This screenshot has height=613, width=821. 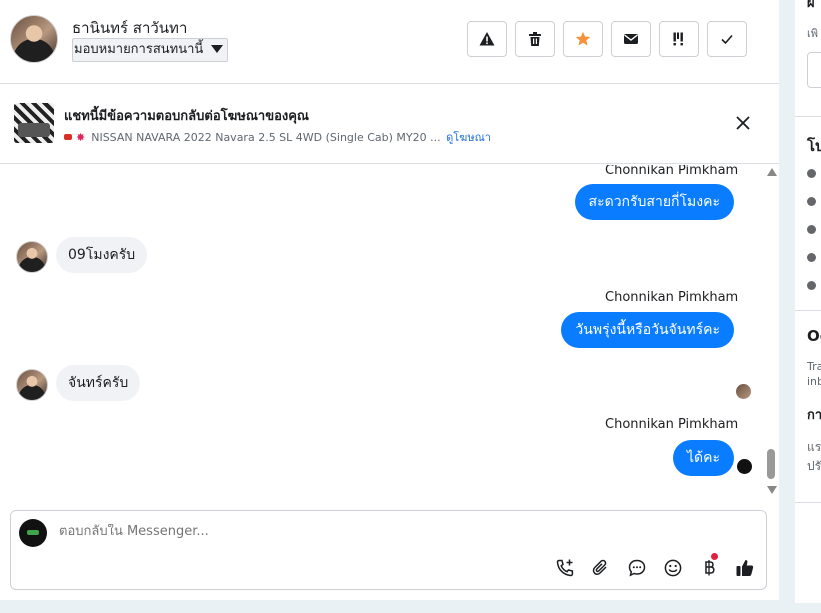 I want to click on customer-name: ธานินทร์ สาวันทา, so click(x=129, y=28).